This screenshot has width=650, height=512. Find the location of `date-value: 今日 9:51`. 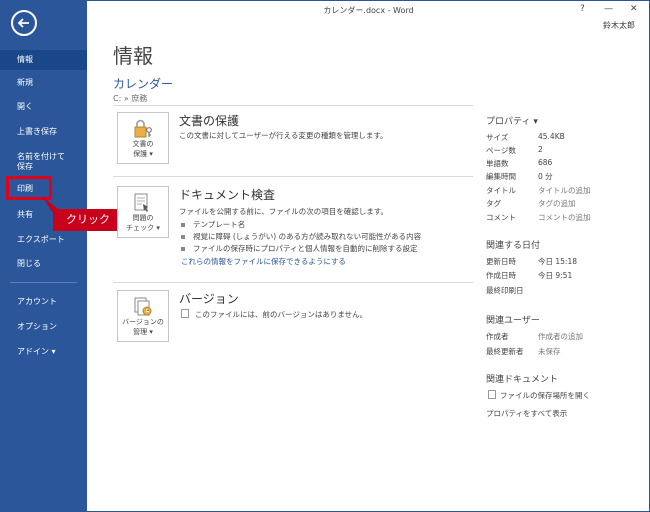

date-value: 今日 9:51 is located at coordinates (555, 275).